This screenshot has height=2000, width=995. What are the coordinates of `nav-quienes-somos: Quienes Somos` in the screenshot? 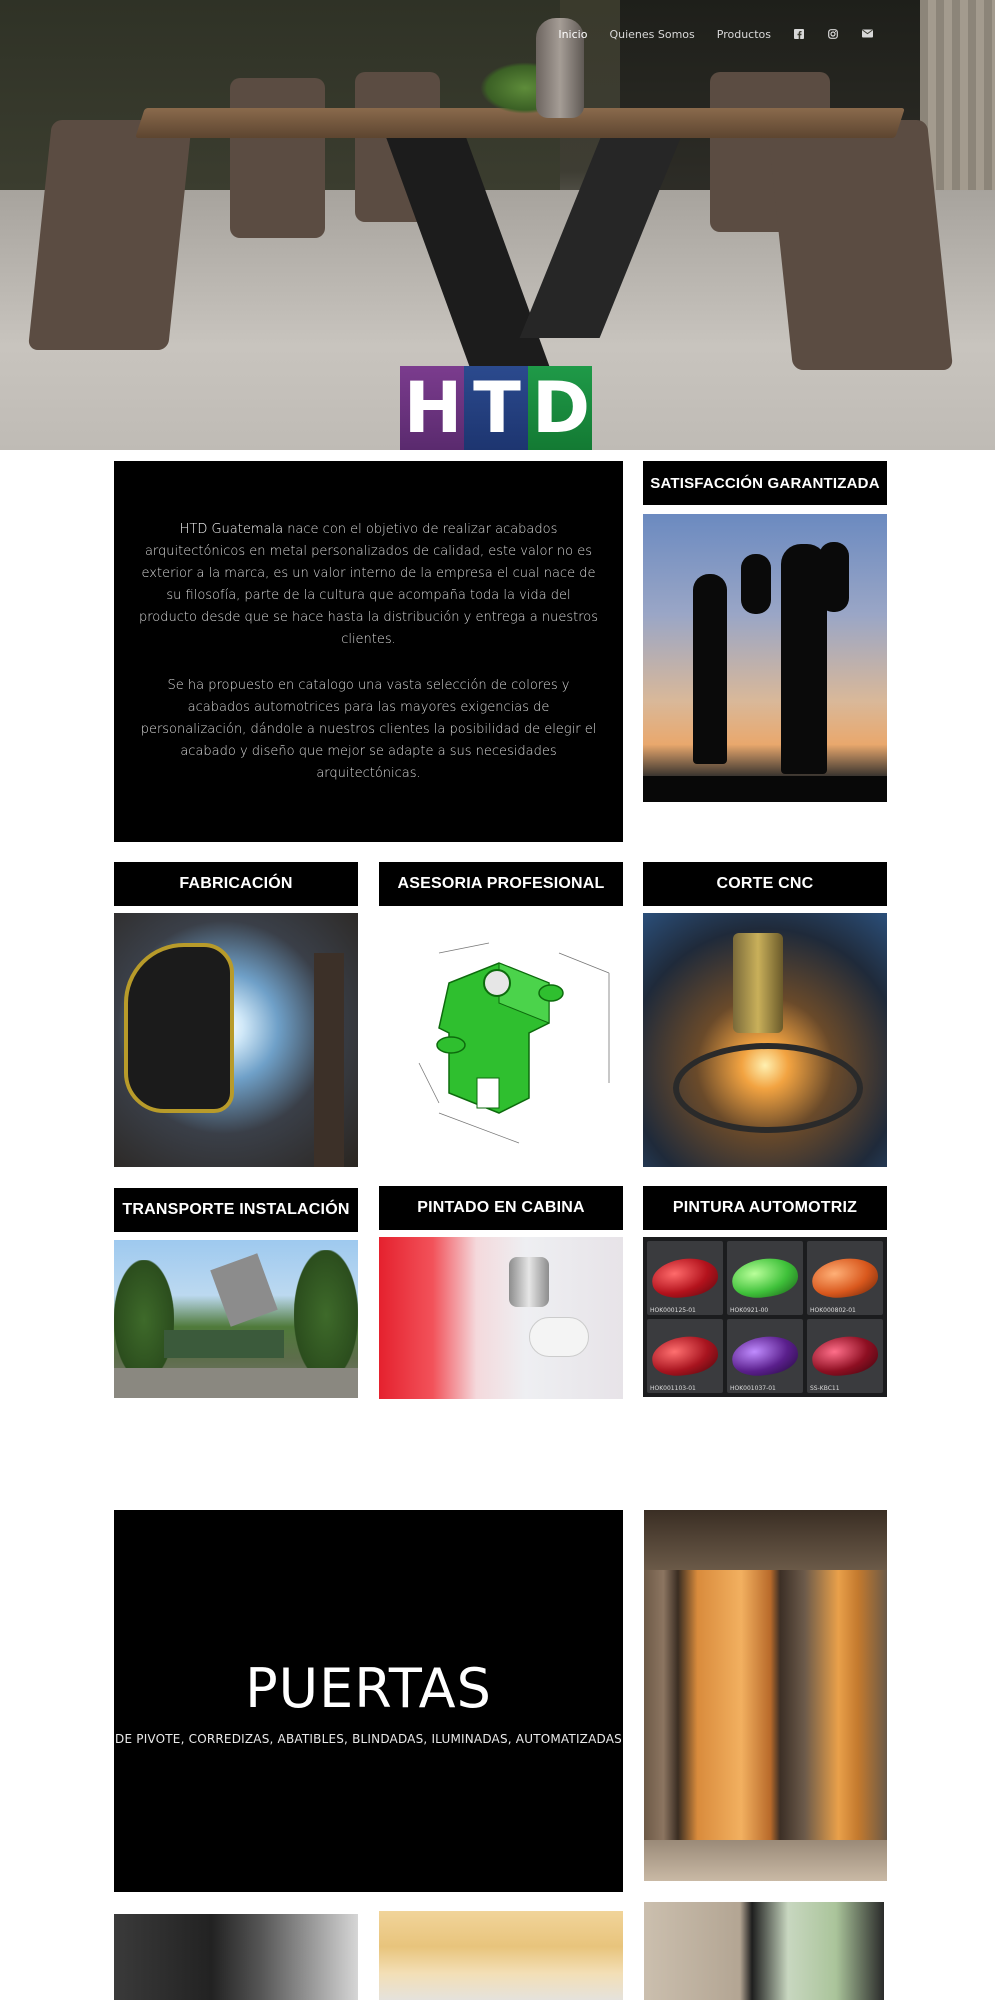 It's located at (651, 34).